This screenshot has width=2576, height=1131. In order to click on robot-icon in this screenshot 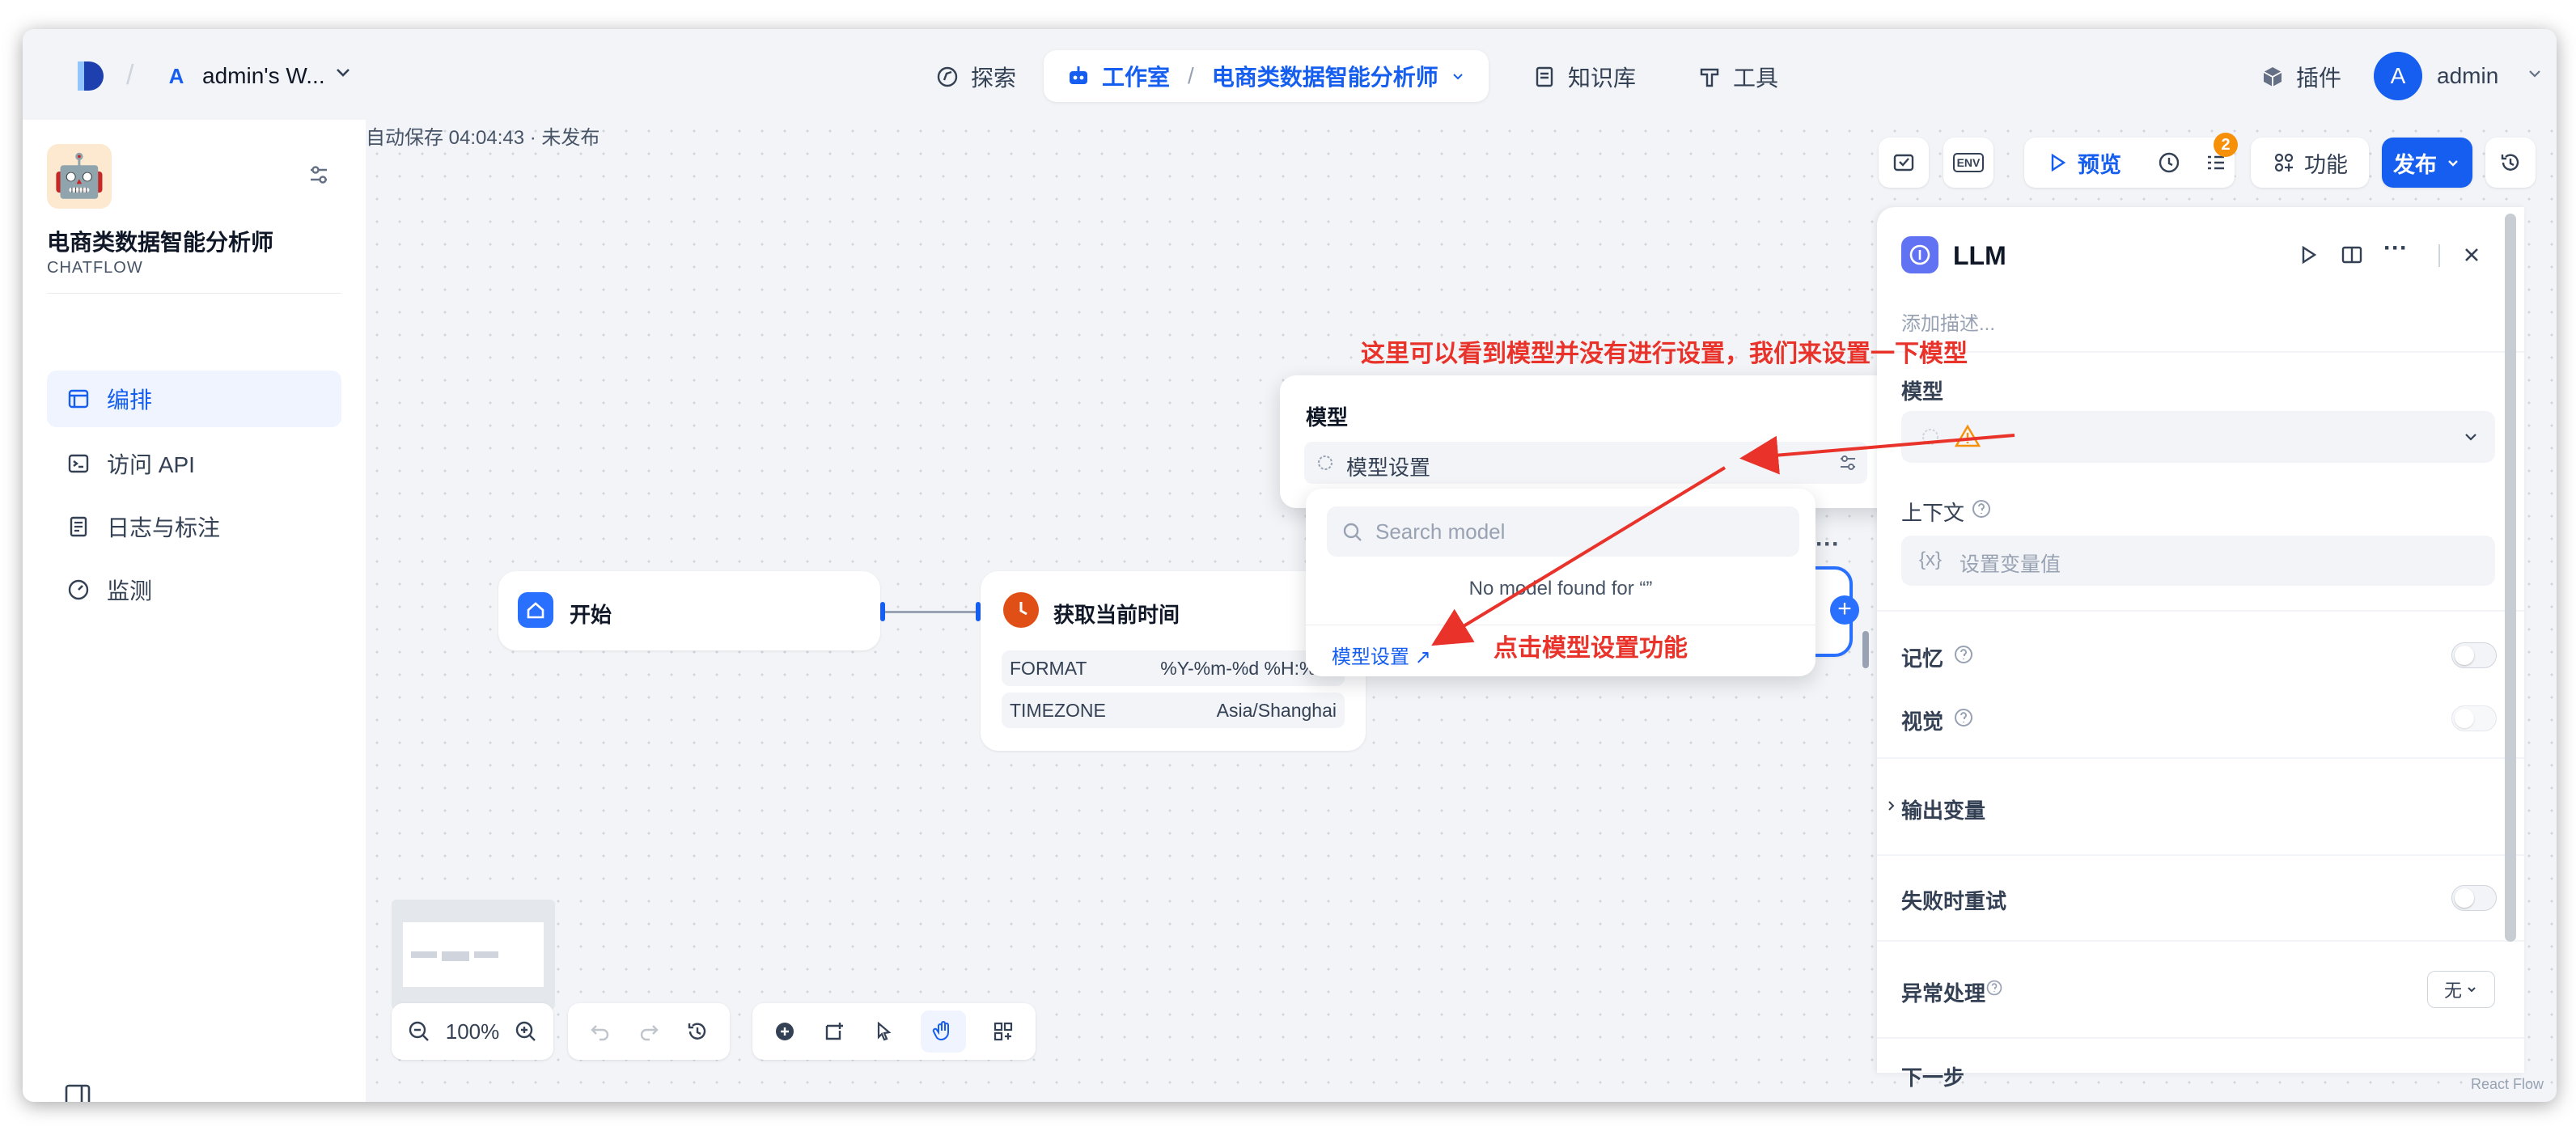, I will do `click(1078, 75)`.